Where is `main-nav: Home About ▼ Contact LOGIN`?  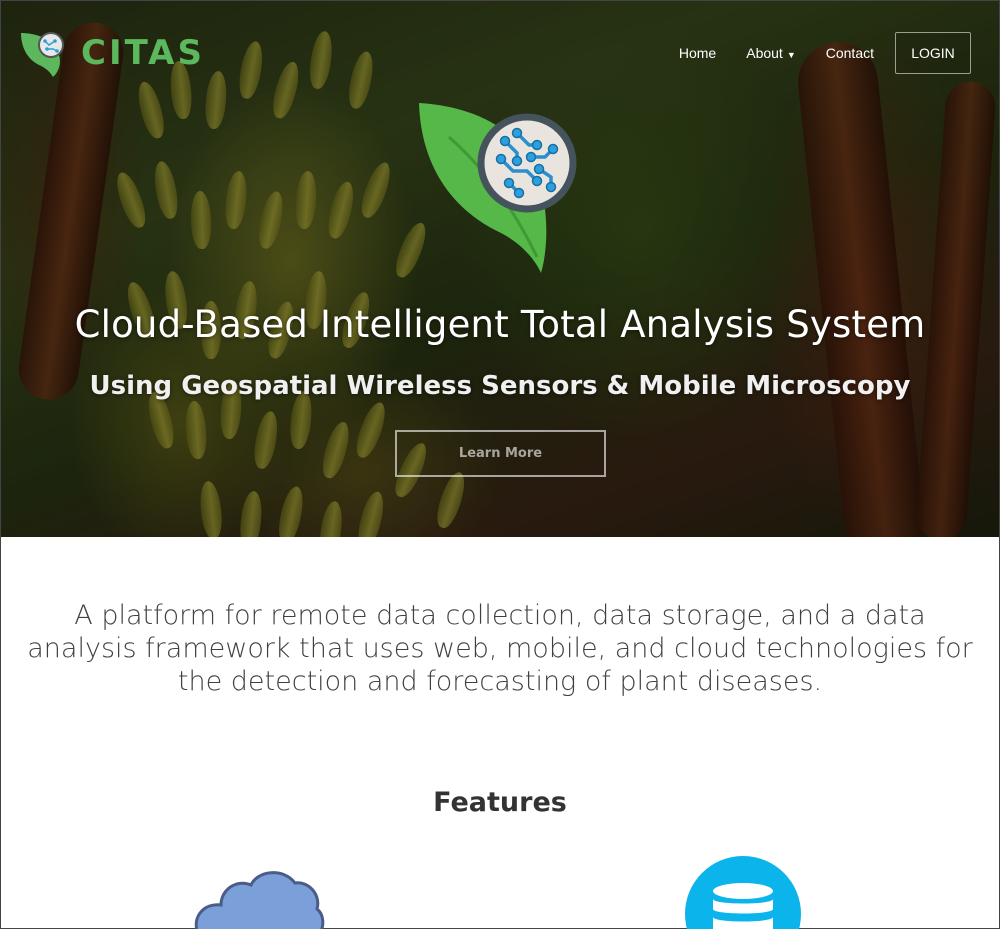
main-nav: Home About ▼ Contact LOGIN is located at coordinates (817, 53).